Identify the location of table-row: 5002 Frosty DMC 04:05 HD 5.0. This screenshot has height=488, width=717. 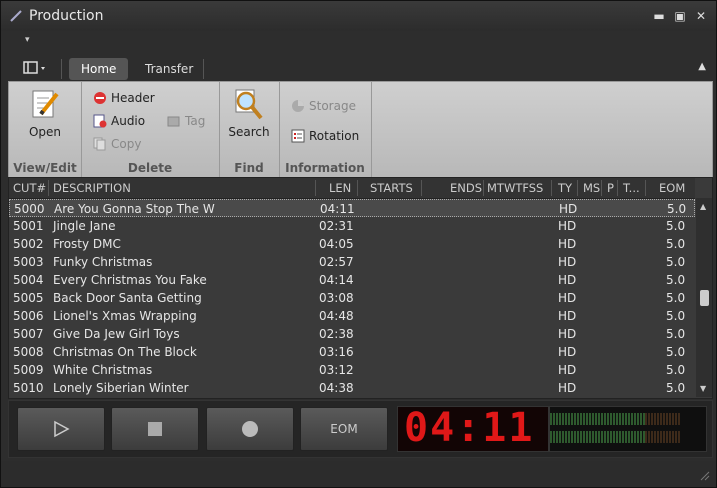
(352, 244).